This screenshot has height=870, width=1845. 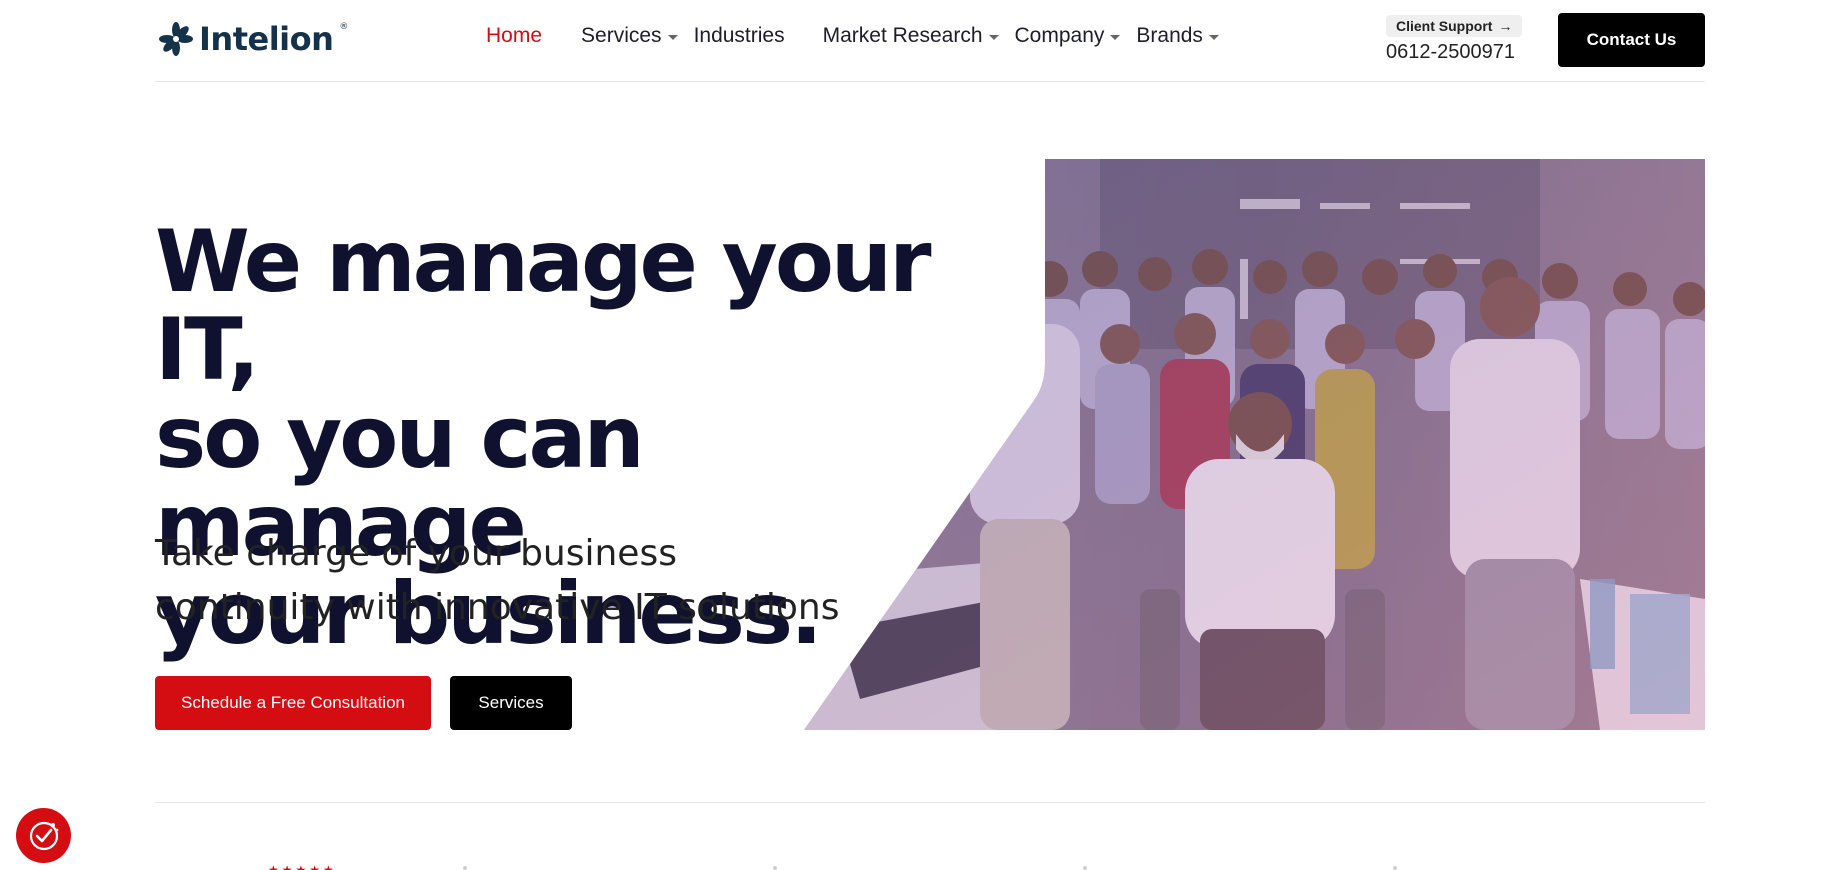 What do you see at coordinates (1169, 35) in the screenshot?
I see `nav-item-label: Brands` at bounding box center [1169, 35].